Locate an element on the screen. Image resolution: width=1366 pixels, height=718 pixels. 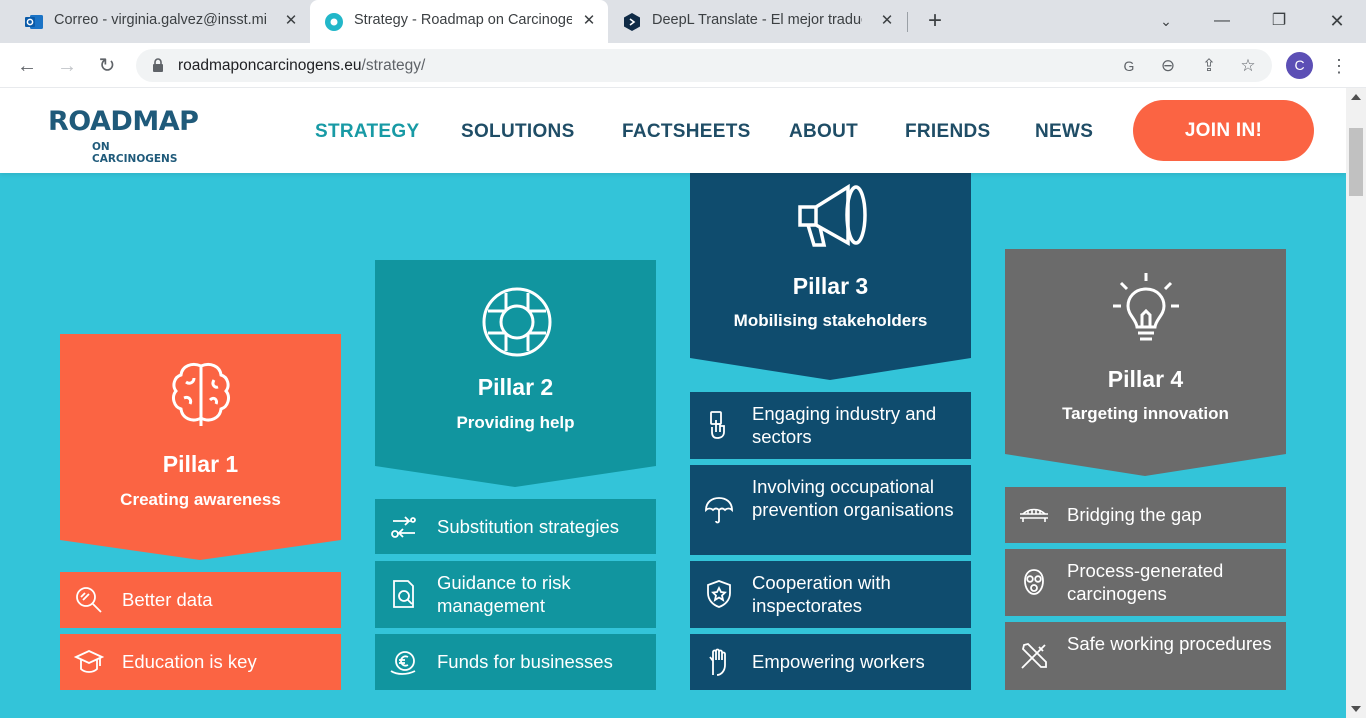
brain-icon is located at coordinates (201, 394).